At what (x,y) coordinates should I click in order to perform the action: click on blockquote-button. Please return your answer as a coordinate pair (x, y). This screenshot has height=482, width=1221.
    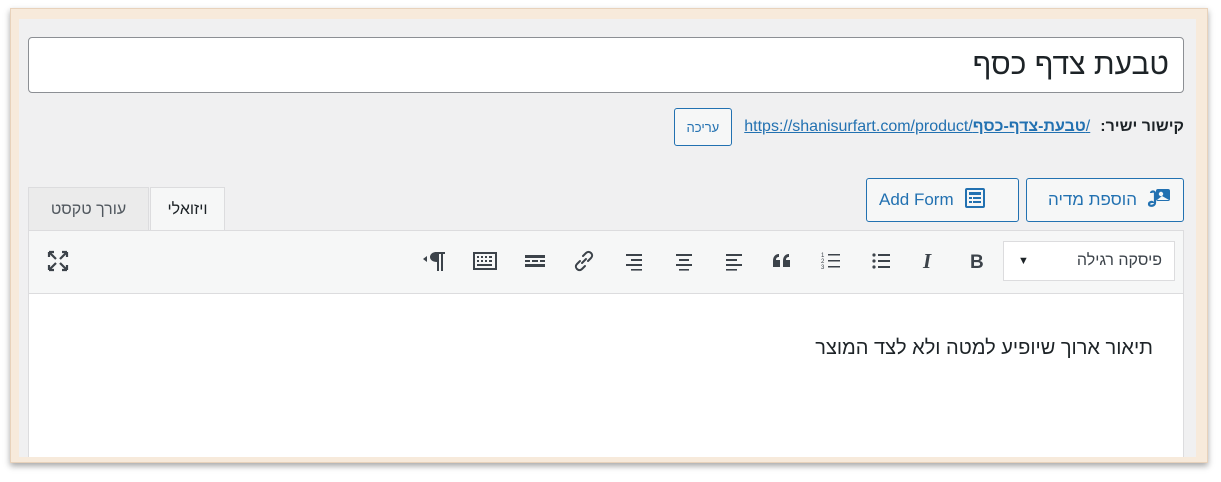
    Looking at the image, I should click on (782, 261).